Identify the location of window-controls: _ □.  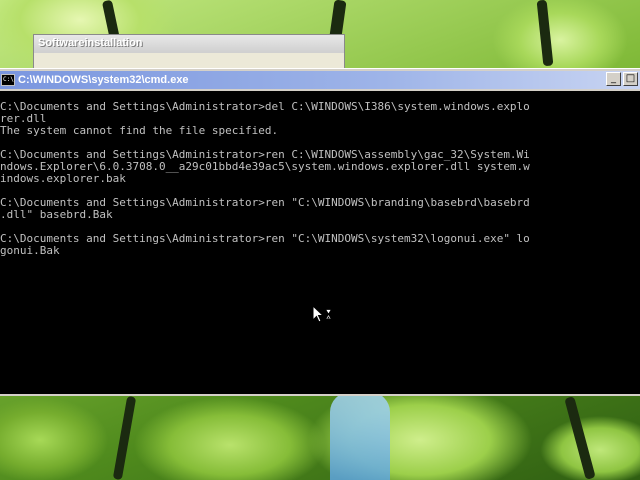
(622, 79).